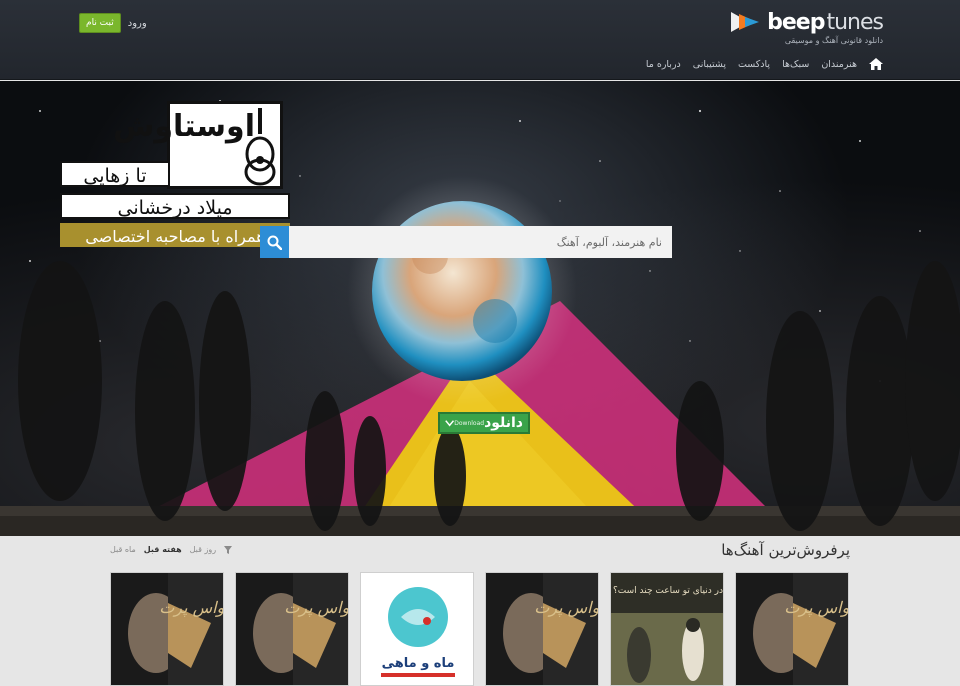  I want to click on album-cover-image: ماه و ماهی, so click(417, 629).